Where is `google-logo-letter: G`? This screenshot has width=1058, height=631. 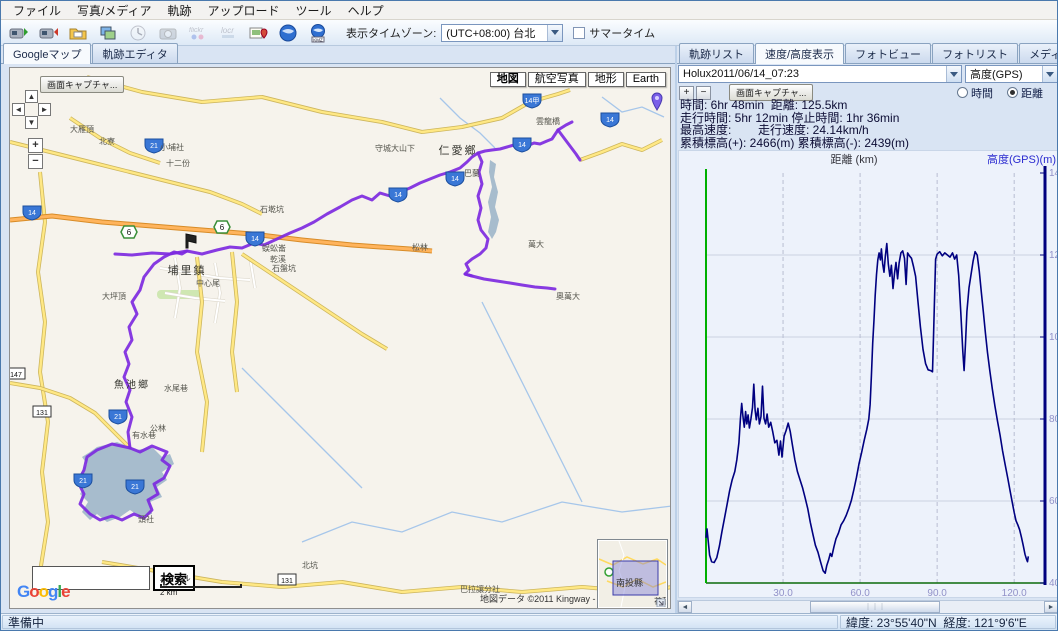 google-logo-letter: G is located at coordinates (23, 591).